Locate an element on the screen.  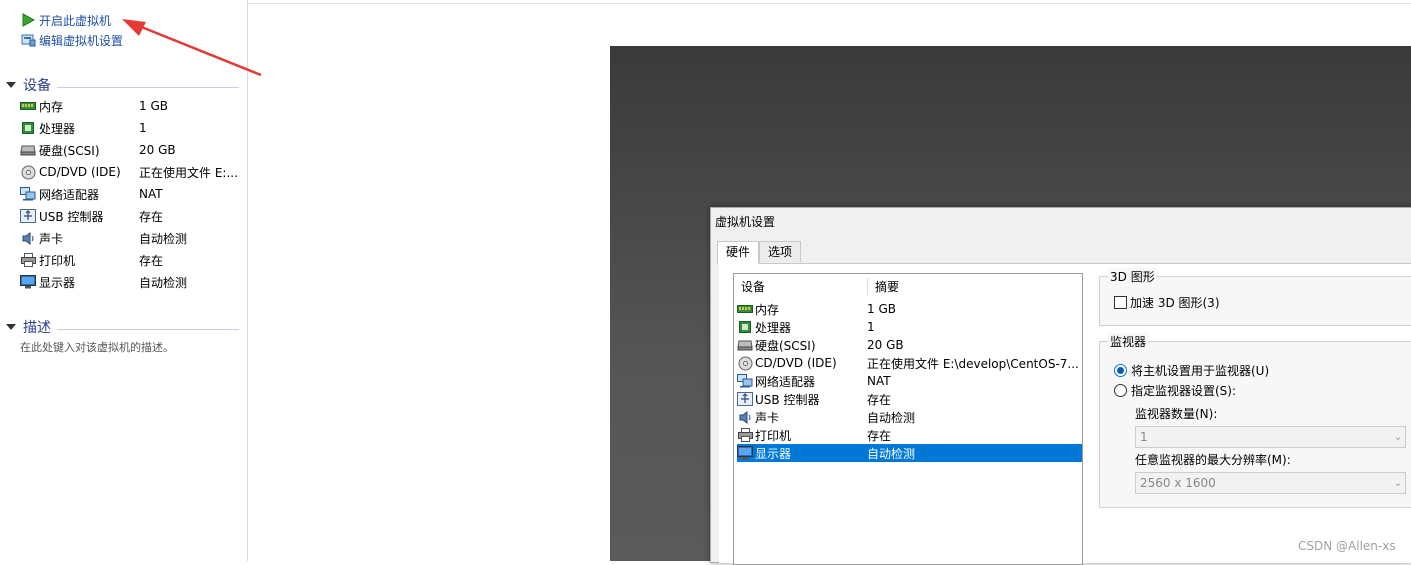
specify-monitor-label: 指定监视器设置(S): is located at coordinates (1184, 391).